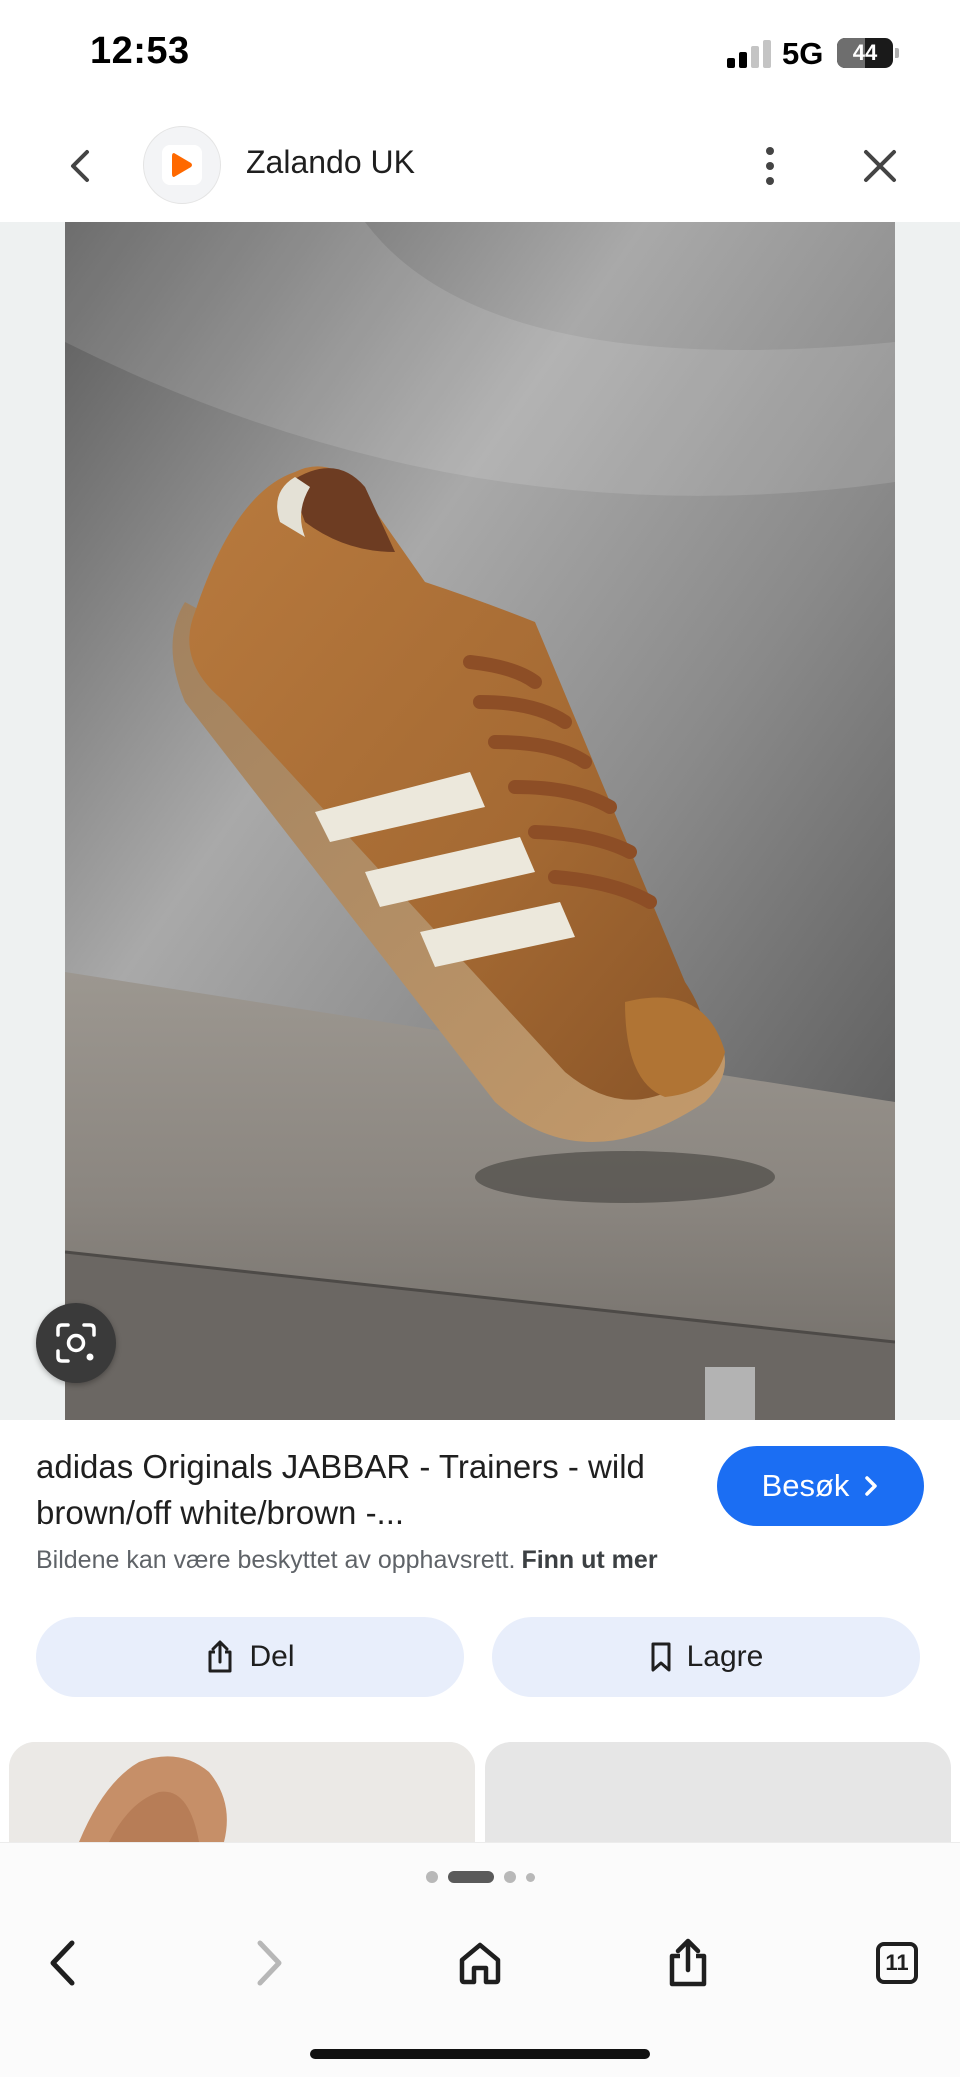 The width and height of the screenshot is (960, 2077). What do you see at coordinates (805, 1485) in the screenshot?
I see `visit-button-label: Besøk` at bounding box center [805, 1485].